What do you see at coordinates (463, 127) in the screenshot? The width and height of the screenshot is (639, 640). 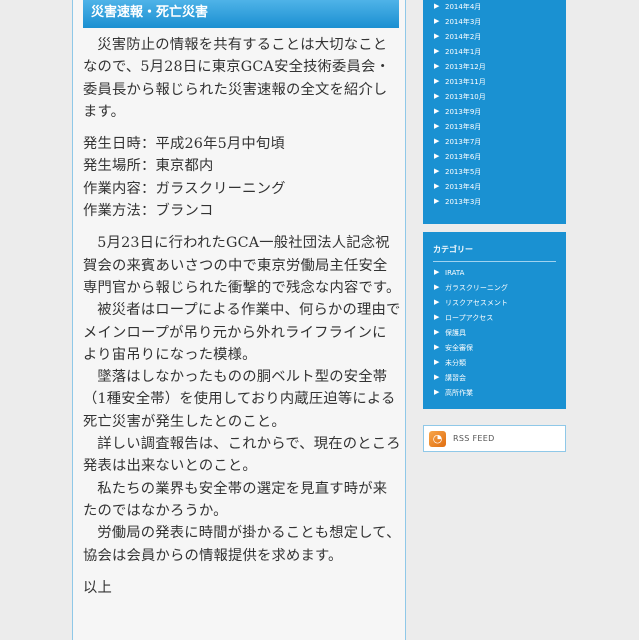 I see `archive-link: 2013年8月` at bounding box center [463, 127].